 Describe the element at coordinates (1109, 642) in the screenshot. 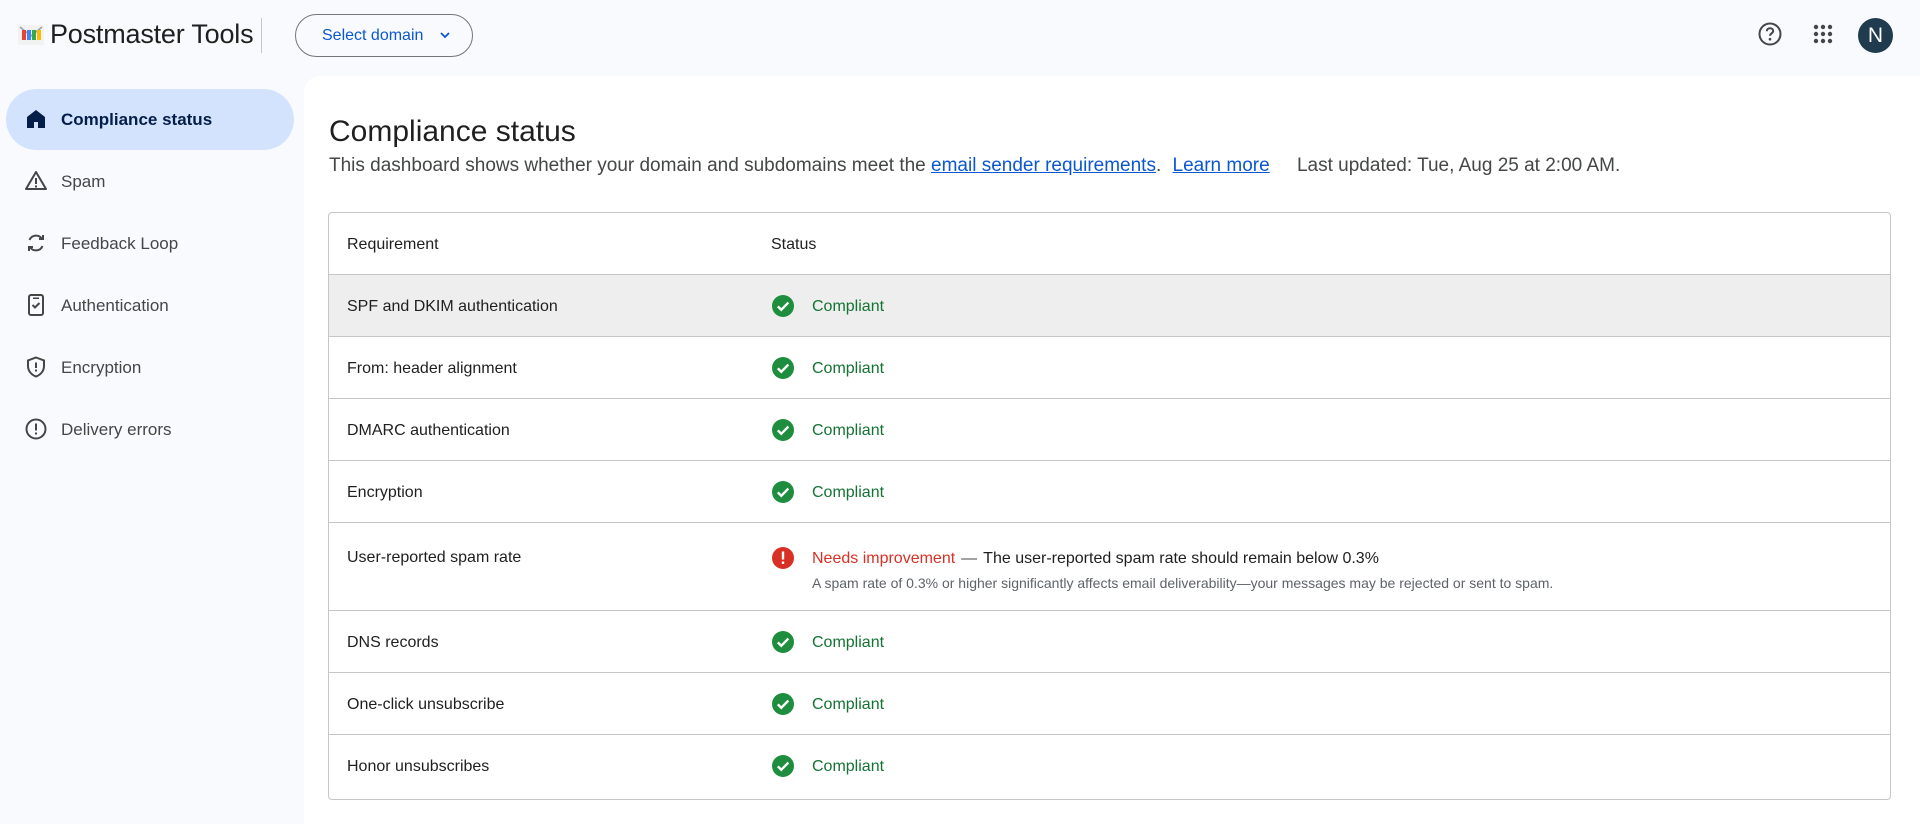

I see `table-row: DNS records Compliant` at that location.